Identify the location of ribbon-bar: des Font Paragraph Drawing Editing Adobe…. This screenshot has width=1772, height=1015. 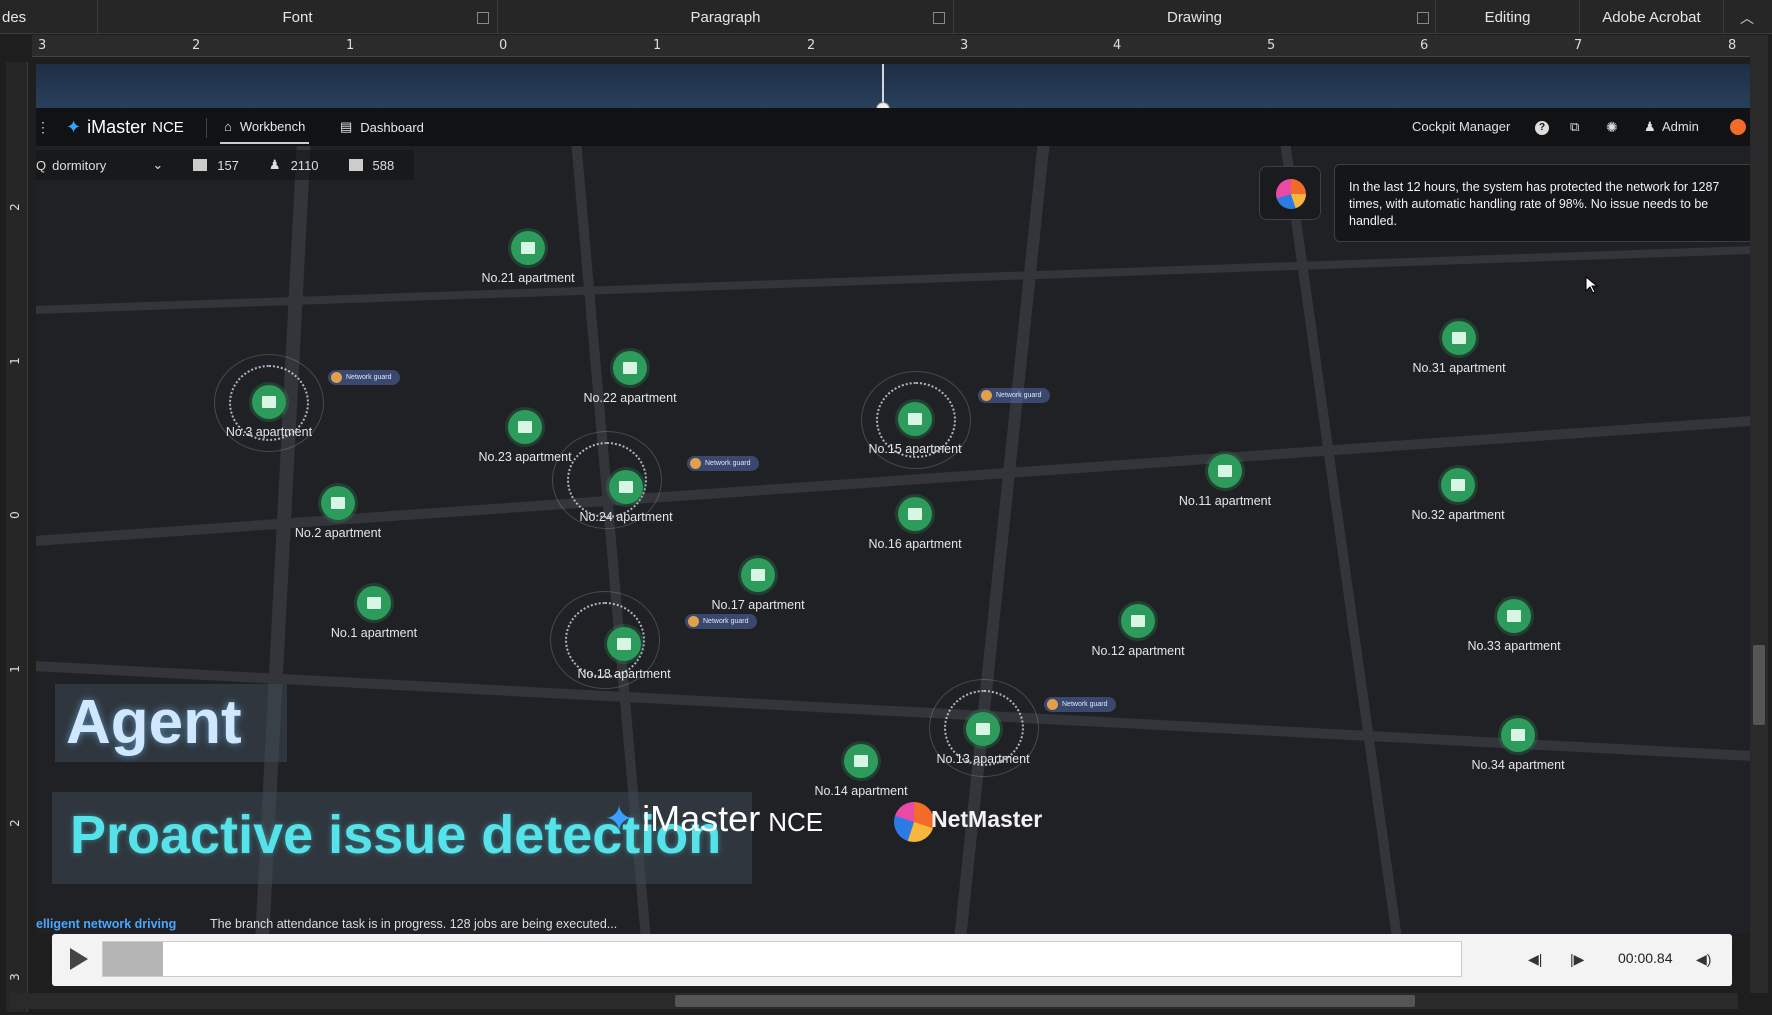
(886, 17).